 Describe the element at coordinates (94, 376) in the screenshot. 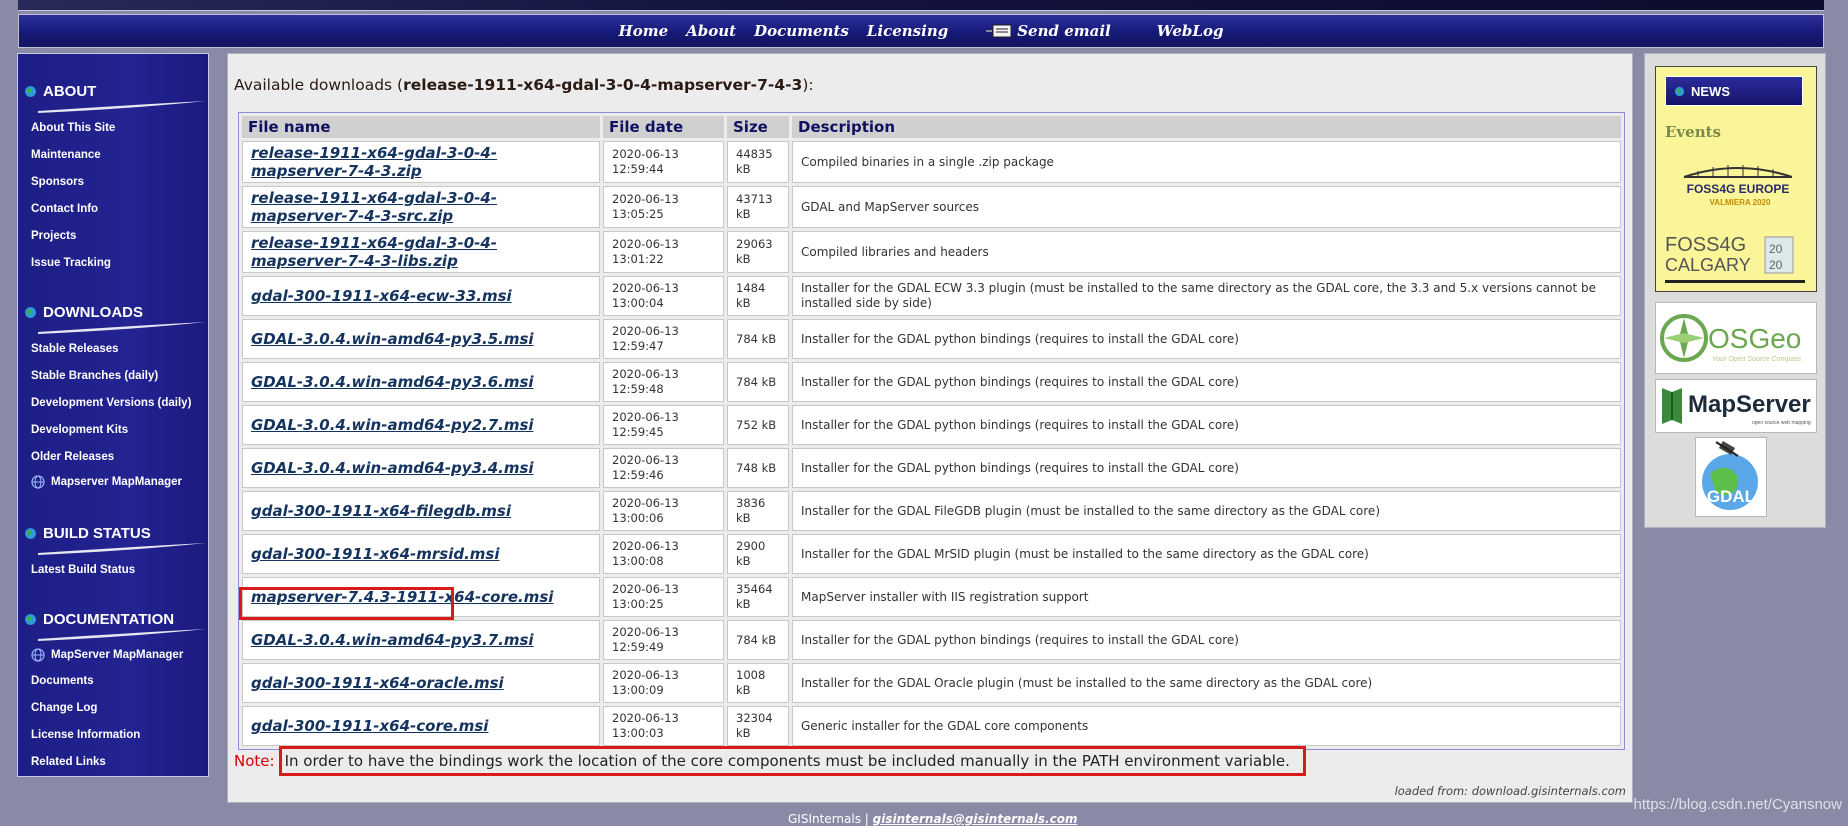

I see `sidebar-item-stable-branches: Stable Branches (daily)` at that location.